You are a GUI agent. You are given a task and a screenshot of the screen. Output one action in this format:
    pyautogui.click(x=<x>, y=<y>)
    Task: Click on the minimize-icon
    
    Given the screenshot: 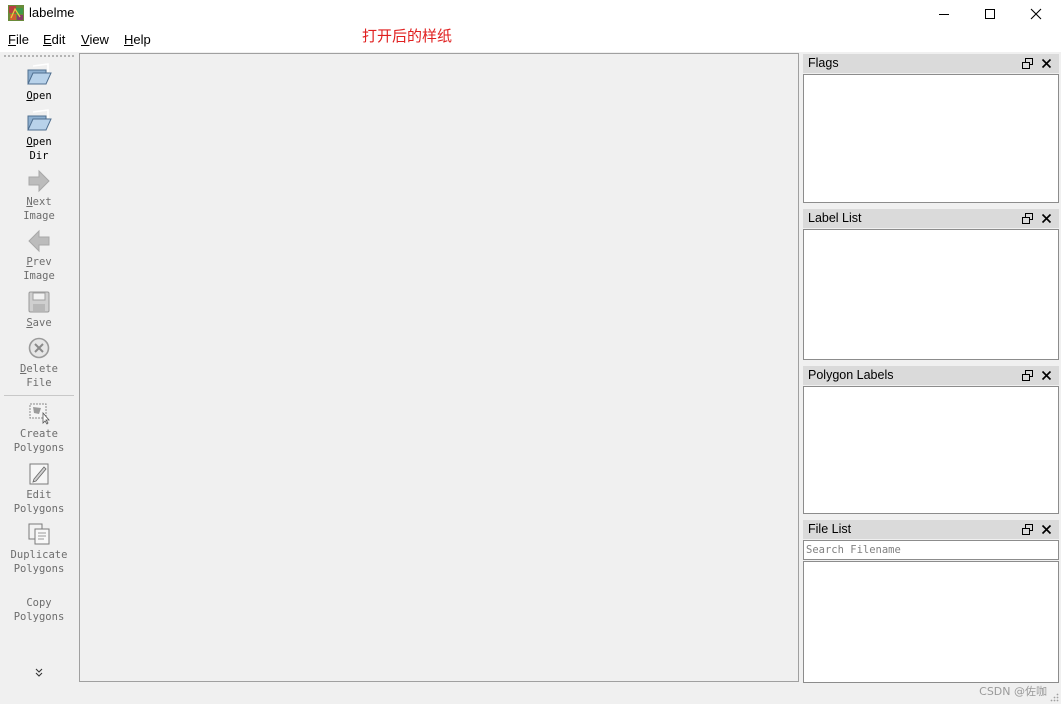 What is the action you would take?
    pyautogui.click(x=944, y=14)
    